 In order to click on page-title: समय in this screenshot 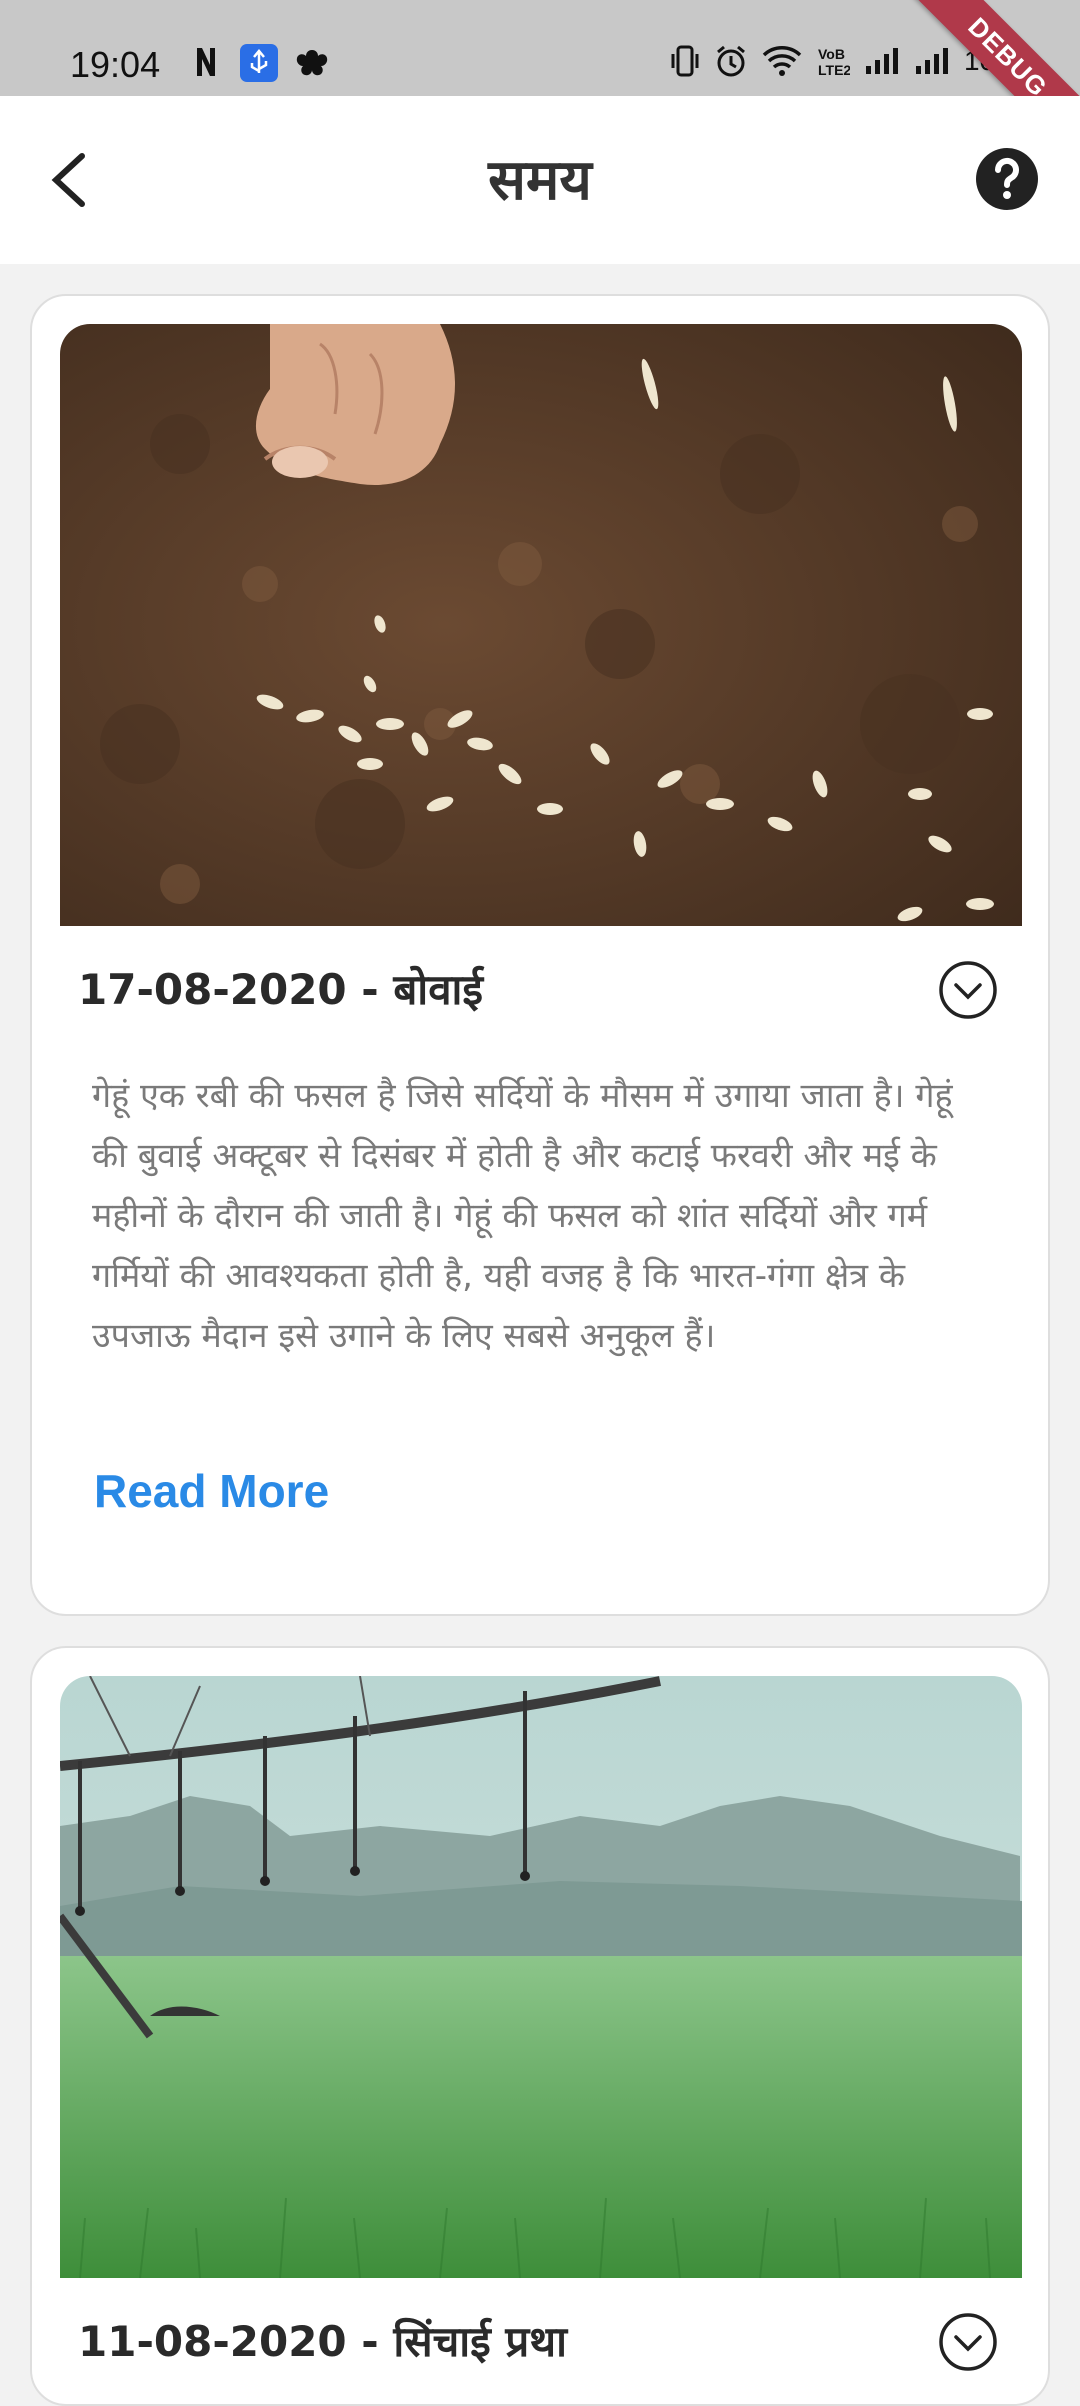, I will do `click(540, 180)`.